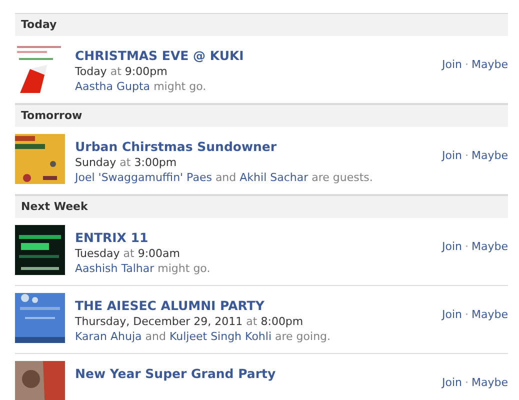  What do you see at coordinates (261, 115) in the screenshot?
I see `section-heading: Tomorrow` at bounding box center [261, 115].